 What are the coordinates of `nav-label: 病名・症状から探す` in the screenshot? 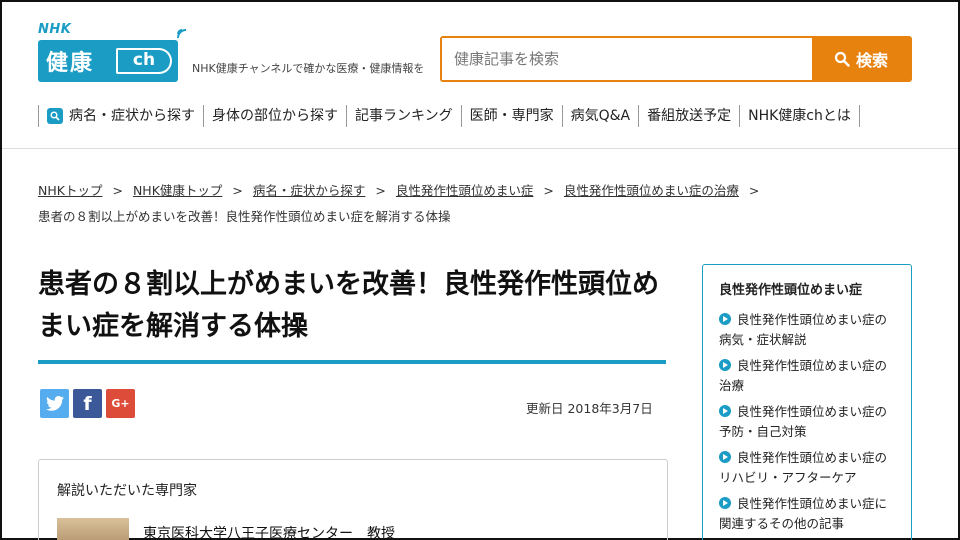 It's located at (132, 116).